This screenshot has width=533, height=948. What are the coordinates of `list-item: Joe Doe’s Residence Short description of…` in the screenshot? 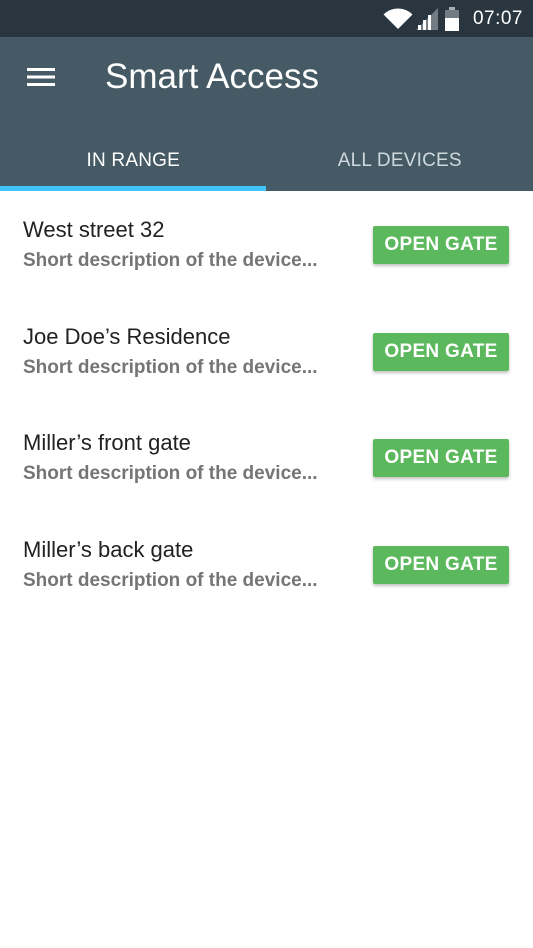 It's located at (266, 351).